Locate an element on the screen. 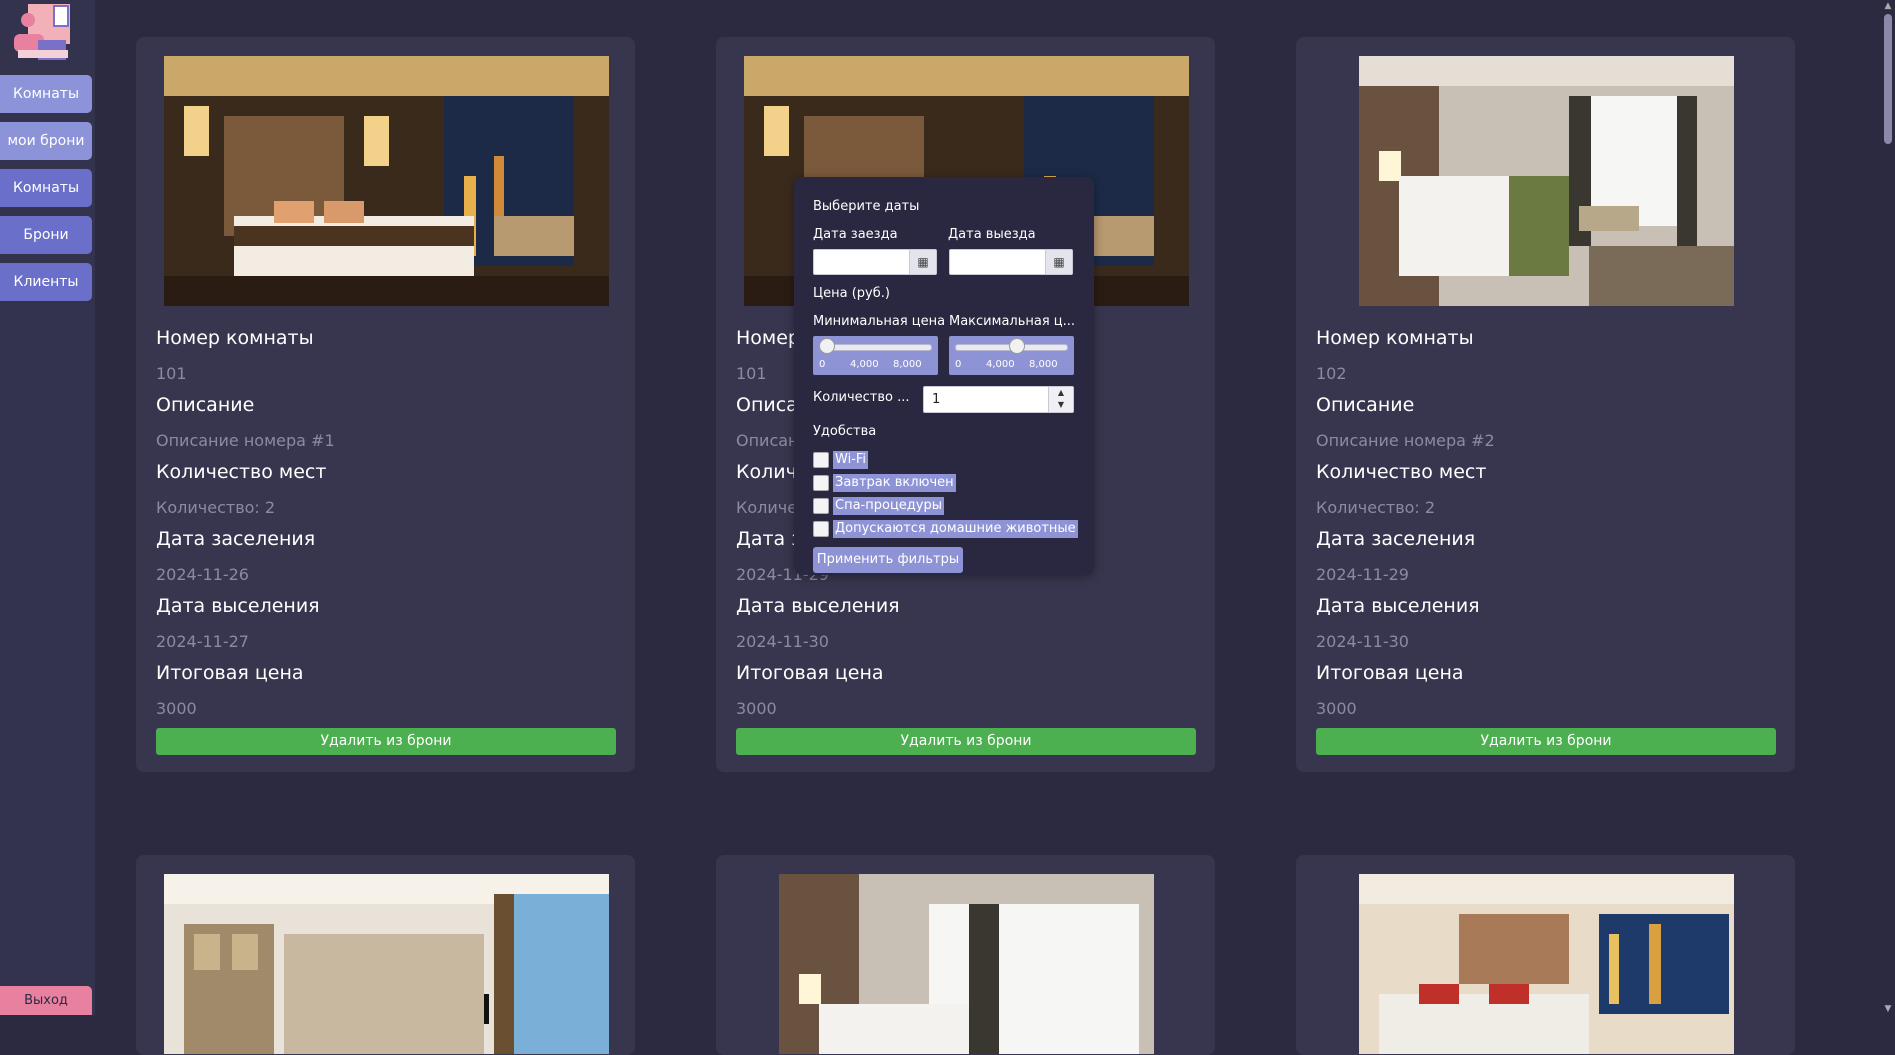 Image resolution: width=1895 pixels, height=1055 pixels. description-value: Описание номера #1 is located at coordinates (245, 440).